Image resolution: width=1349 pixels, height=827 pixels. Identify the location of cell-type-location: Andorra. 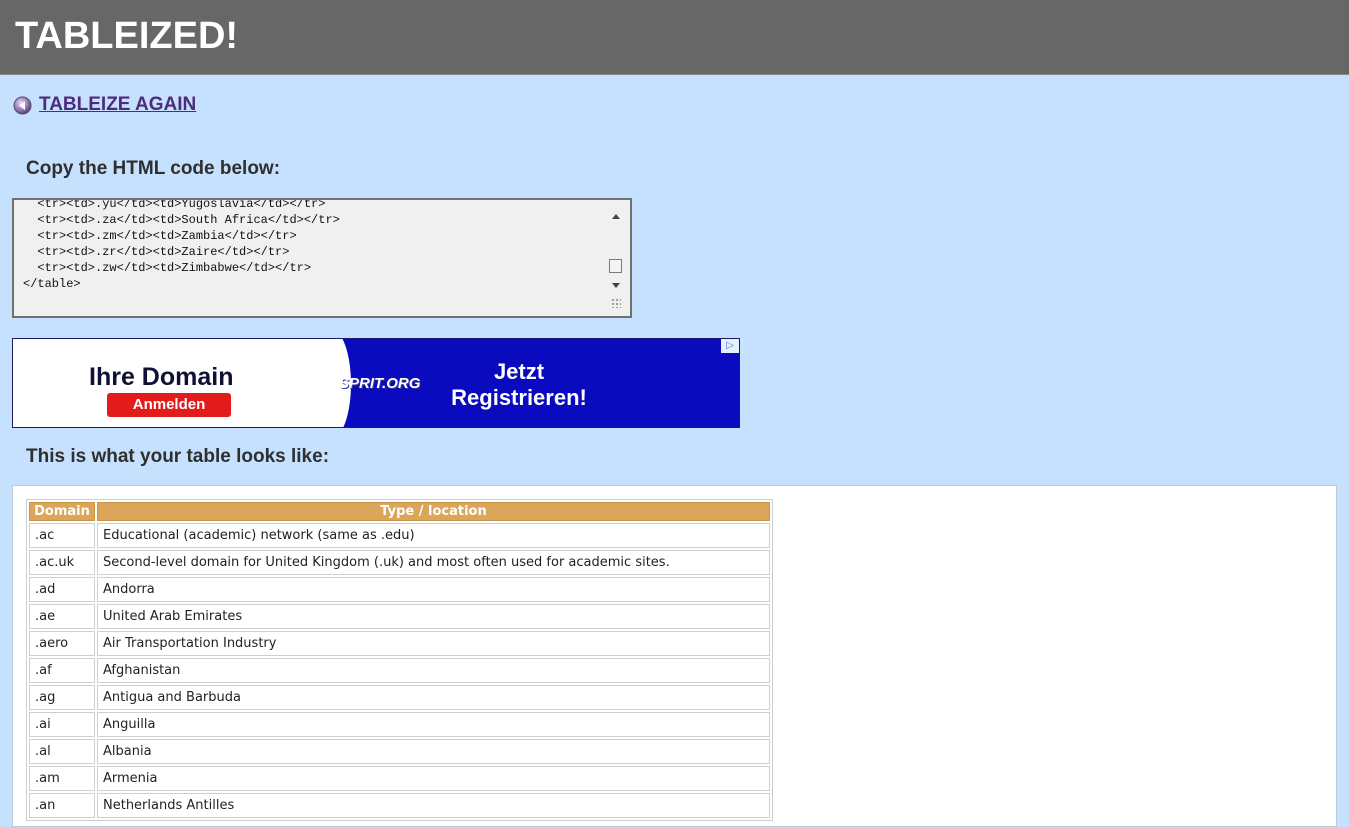
(433, 589).